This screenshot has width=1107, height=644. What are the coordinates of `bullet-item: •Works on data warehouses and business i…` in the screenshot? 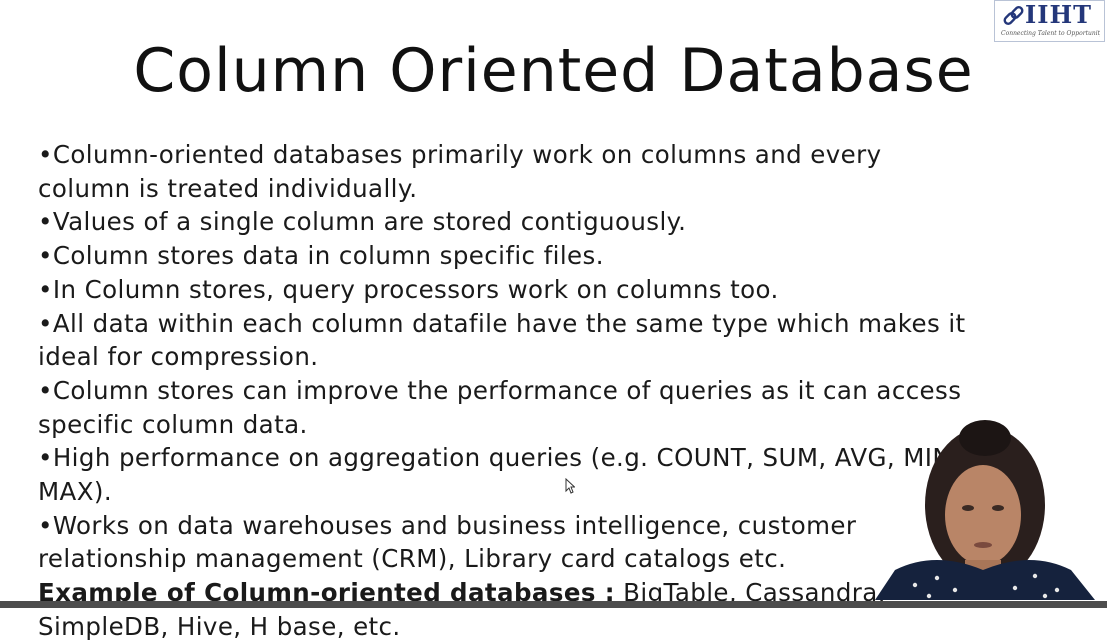 It's located at (447, 542).